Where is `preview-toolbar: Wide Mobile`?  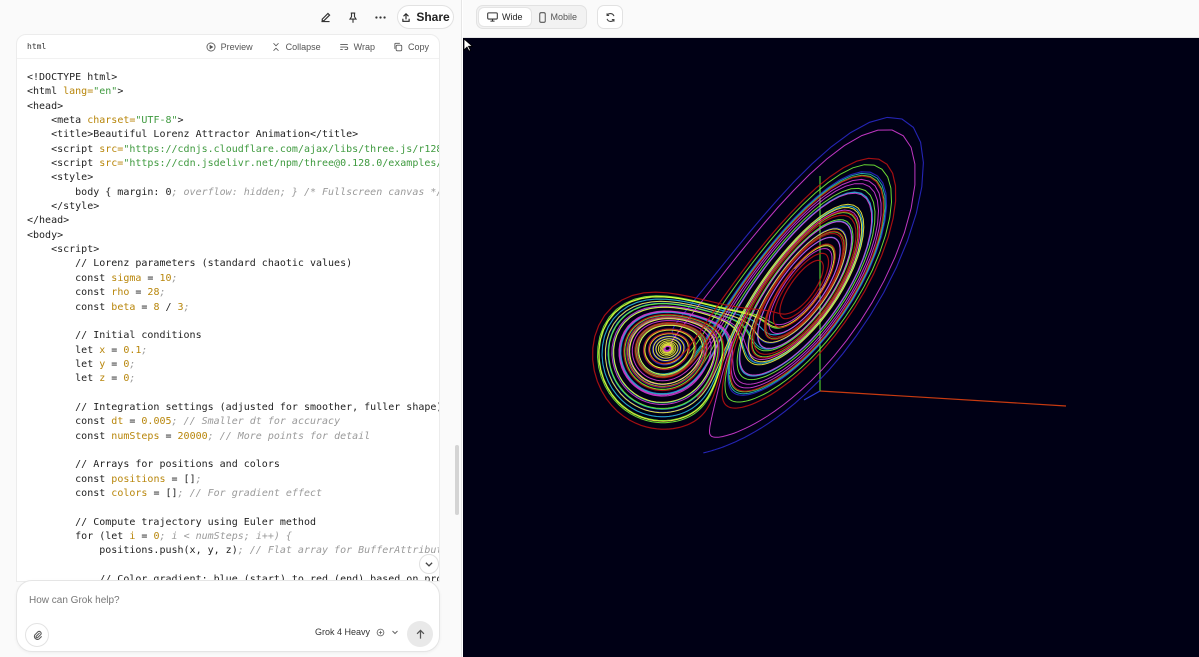
preview-toolbar: Wide Mobile is located at coordinates (831, 19).